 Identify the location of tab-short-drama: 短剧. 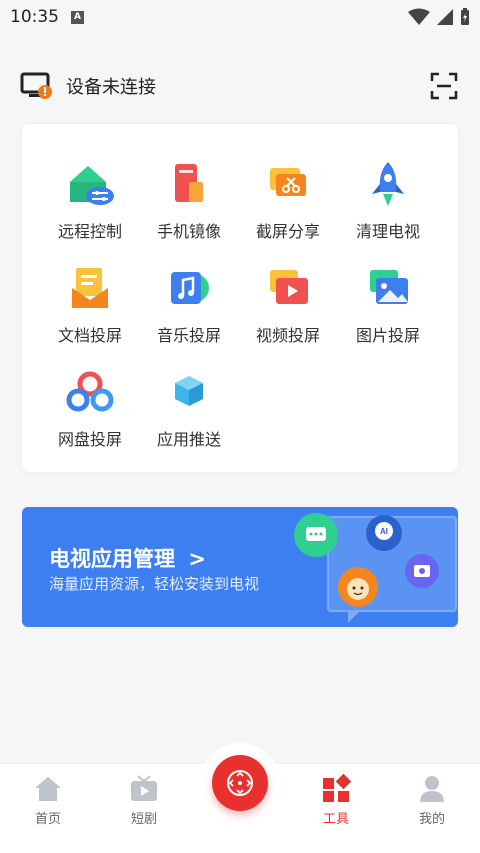
(144, 800).